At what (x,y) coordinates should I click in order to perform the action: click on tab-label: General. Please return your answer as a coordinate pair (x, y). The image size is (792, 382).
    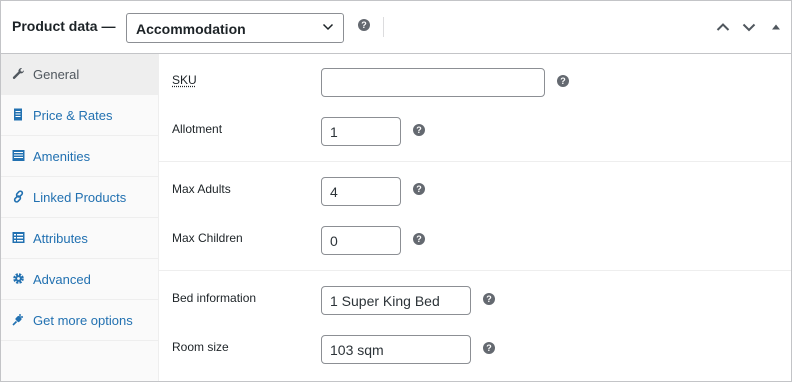
    Looking at the image, I should click on (56, 74).